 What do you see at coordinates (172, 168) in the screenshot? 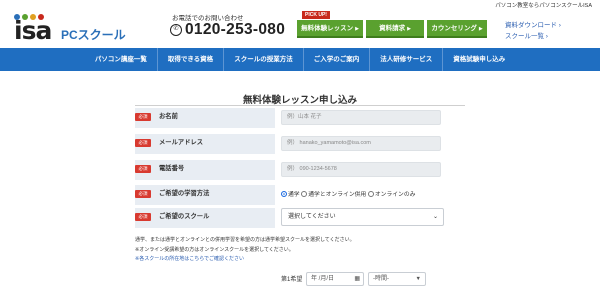
I see `phone-label: 電話番号` at bounding box center [172, 168].